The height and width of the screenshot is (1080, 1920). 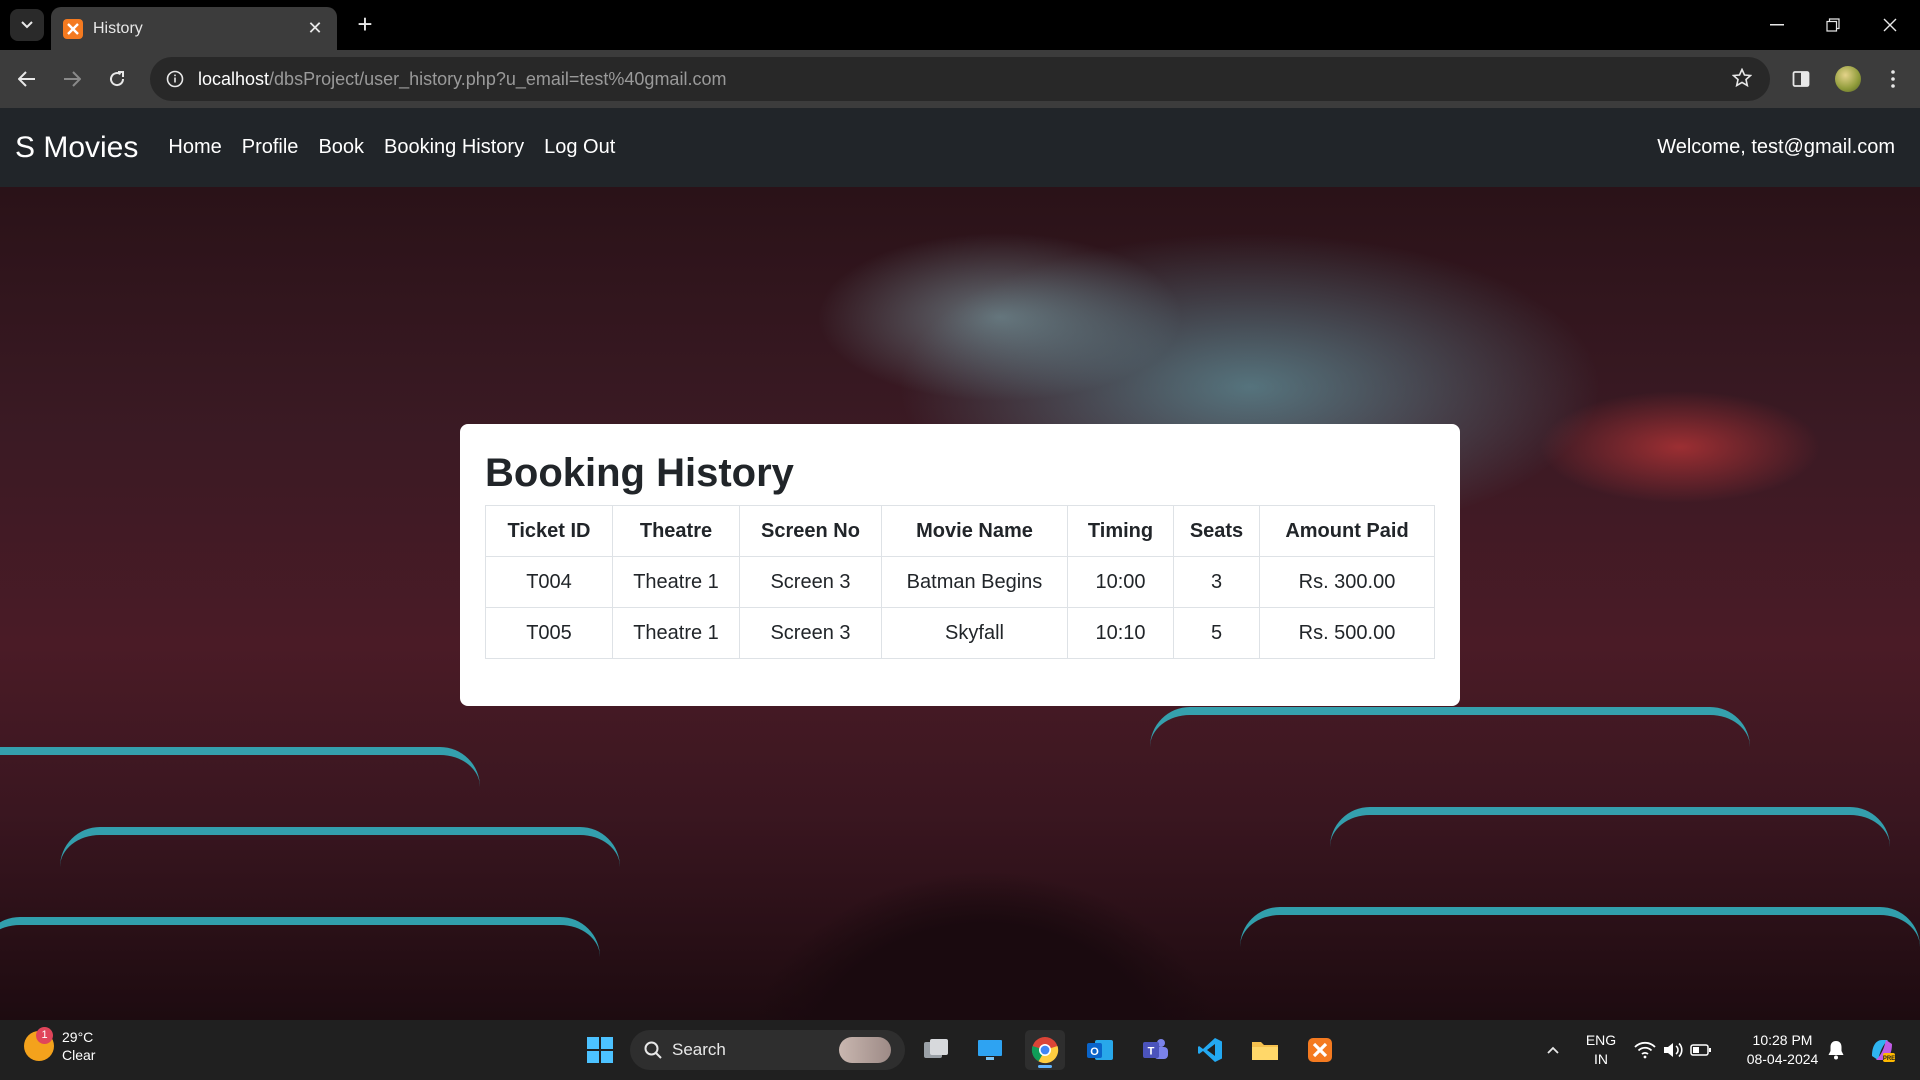 What do you see at coordinates (1836, 1050) in the screenshot?
I see `notifications-button` at bounding box center [1836, 1050].